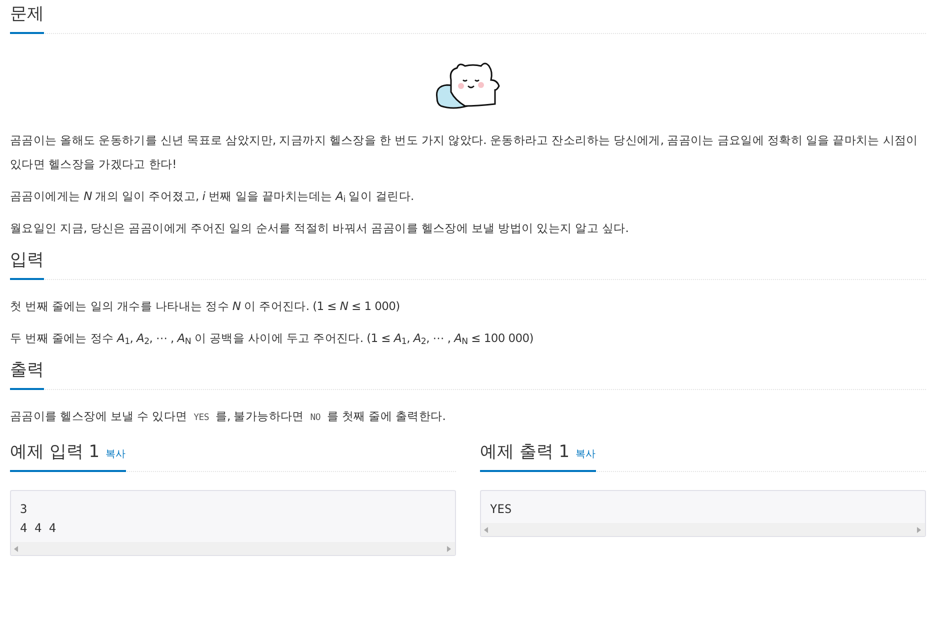 The image size is (936, 637). Describe the element at coordinates (464, 152) in the screenshot. I see `paragraph: 곰곰이는 올해도 운동하기를 신년 목표로 삼았지만, 지금까지 헬스장을 한 번도 가지 않았다. 운동하라고 잔소리하는 당신에게, 곰곰이는 금요일에 정확히 일을 끝마치는 시점이 있다면 헬스장을 가겠다고 한다!` at that location.